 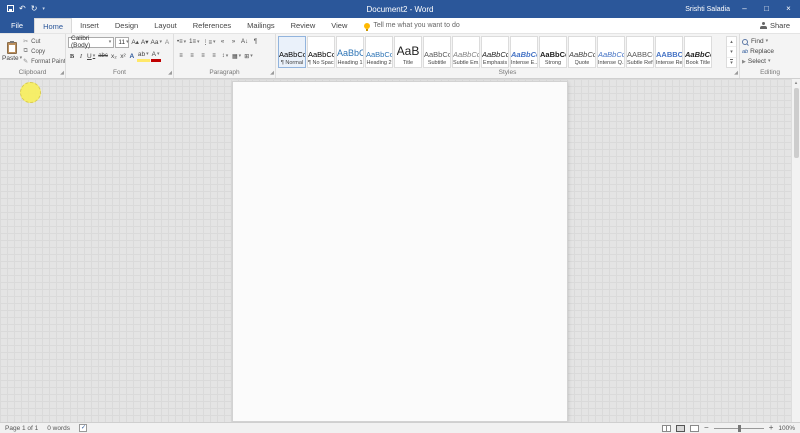 I want to click on tab-design: Design, so click(x=126, y=25).